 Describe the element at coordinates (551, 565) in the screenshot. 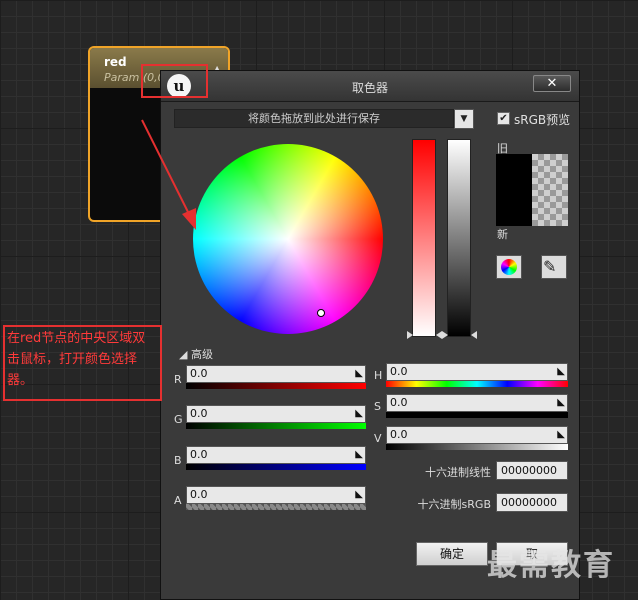

I see `watermark: 最需教育` at that location.